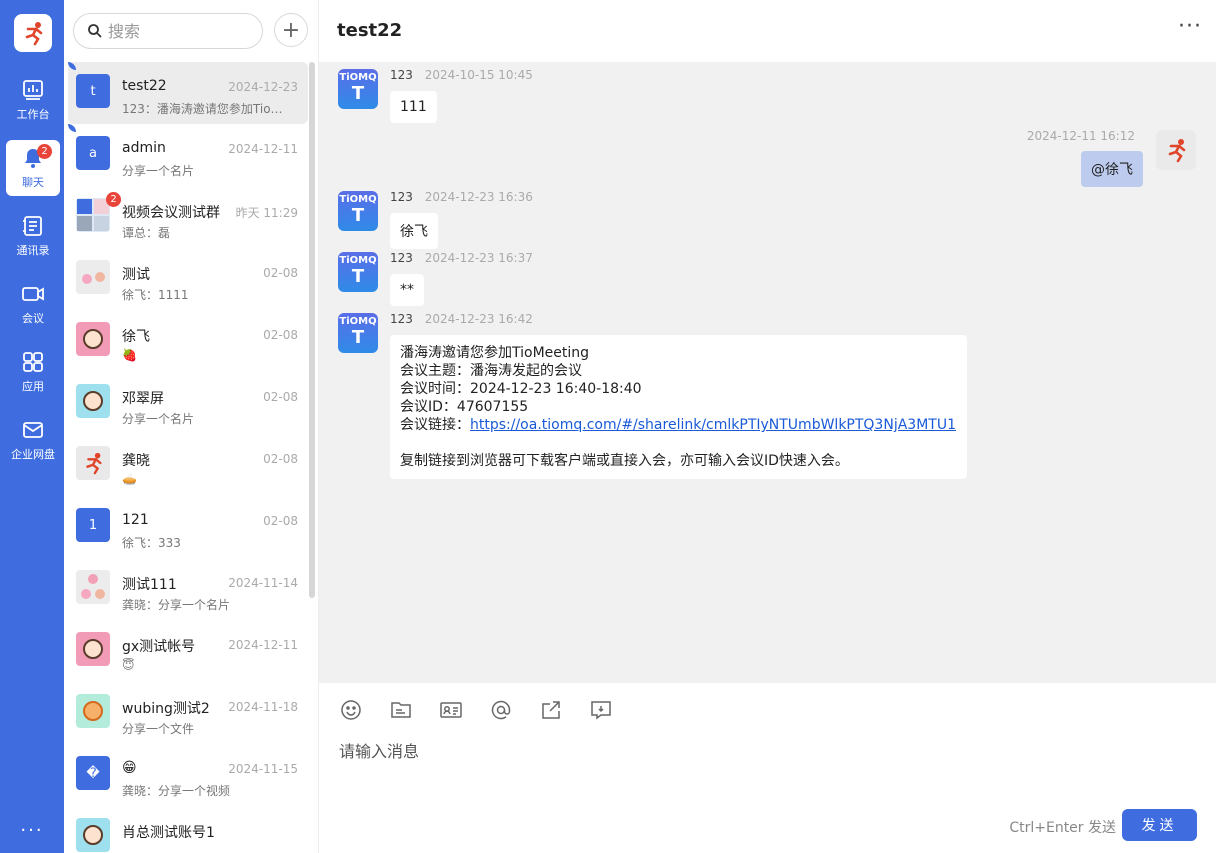 The height and width of the screenshot is (853, 1216). Describe the element at coordinates (33, 182) in the screenshot. I see `nav-label: 聊天` at that location.